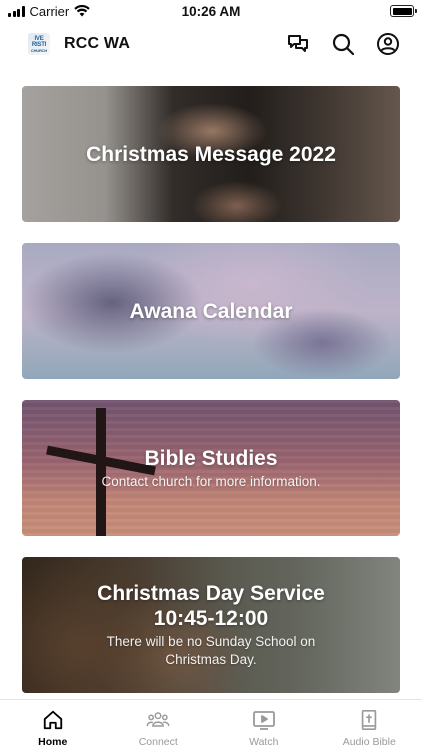 The height and width of the screenshot is (750, 422). I want to click on messages-button, so click(297, 44).